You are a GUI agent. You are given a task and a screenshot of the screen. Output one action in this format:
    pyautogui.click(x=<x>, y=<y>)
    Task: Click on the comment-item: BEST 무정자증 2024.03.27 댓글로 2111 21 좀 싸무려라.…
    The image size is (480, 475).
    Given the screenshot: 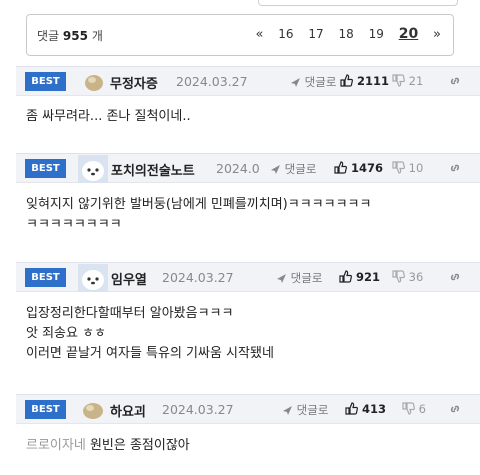 What is the action you would take?
    pyautogui.click(x=248, y=102)
    